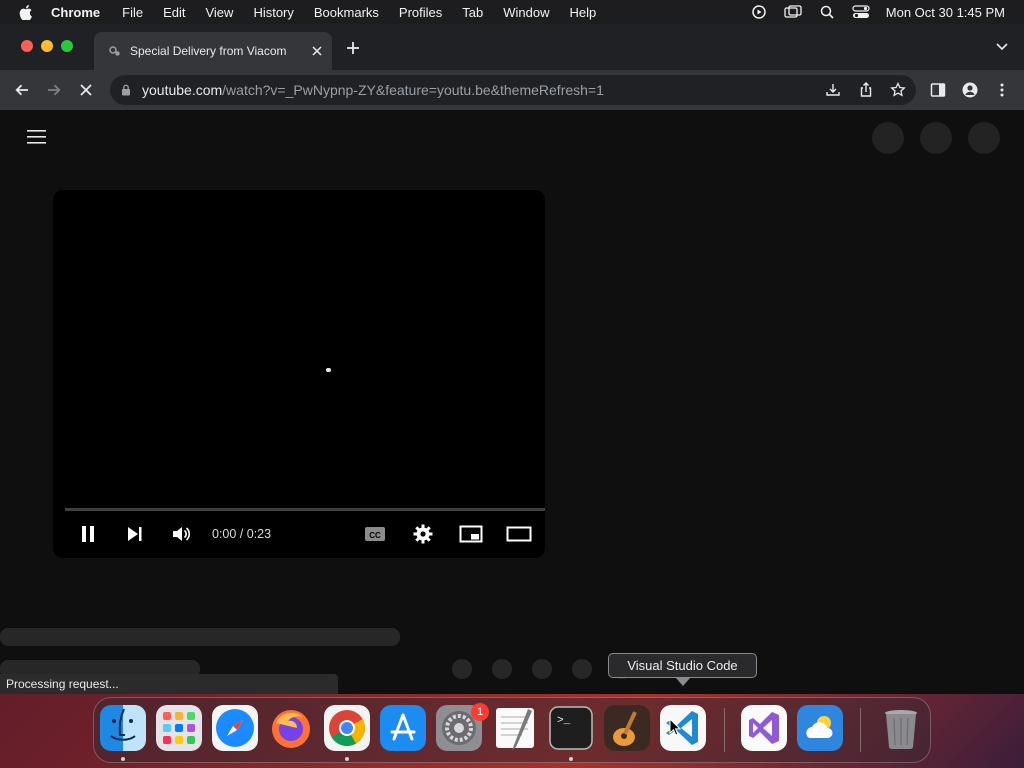 Image resolution: width=1024 pixels, height=768 pixels. What do you see at coordinates (132, 12) in the screenshot?
I see `menu-file: File` at bounding box center [132, 12].